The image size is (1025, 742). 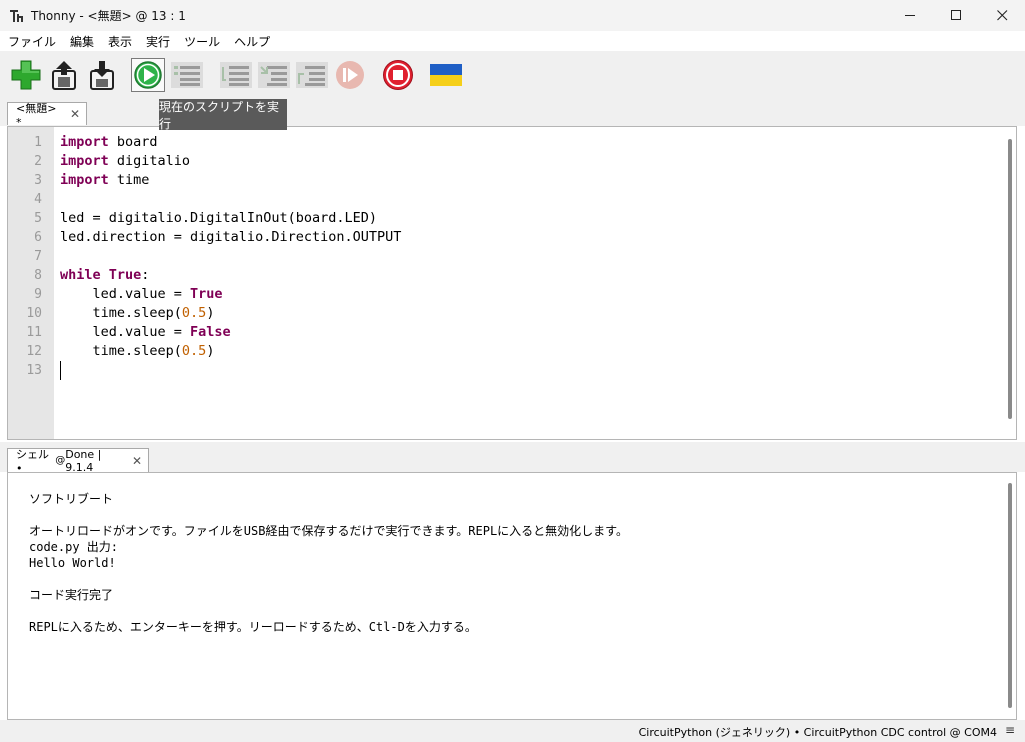 I want to click on code-line: import board, so click(x=109, y=142).